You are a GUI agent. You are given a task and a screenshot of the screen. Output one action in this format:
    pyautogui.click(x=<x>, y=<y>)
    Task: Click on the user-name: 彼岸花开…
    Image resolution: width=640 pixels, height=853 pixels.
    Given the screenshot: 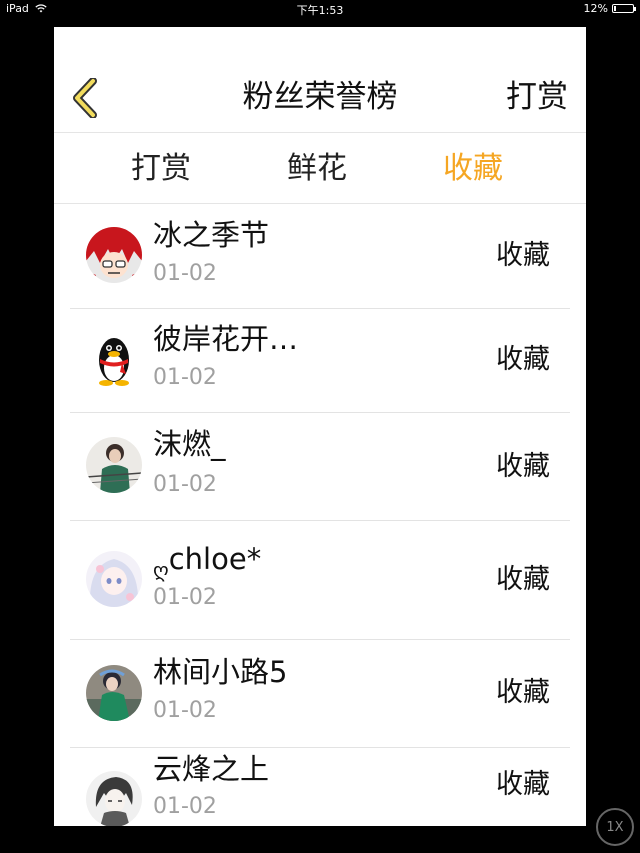 What is the action you would take?
    pyautogui.click(x=226, y=339)
    